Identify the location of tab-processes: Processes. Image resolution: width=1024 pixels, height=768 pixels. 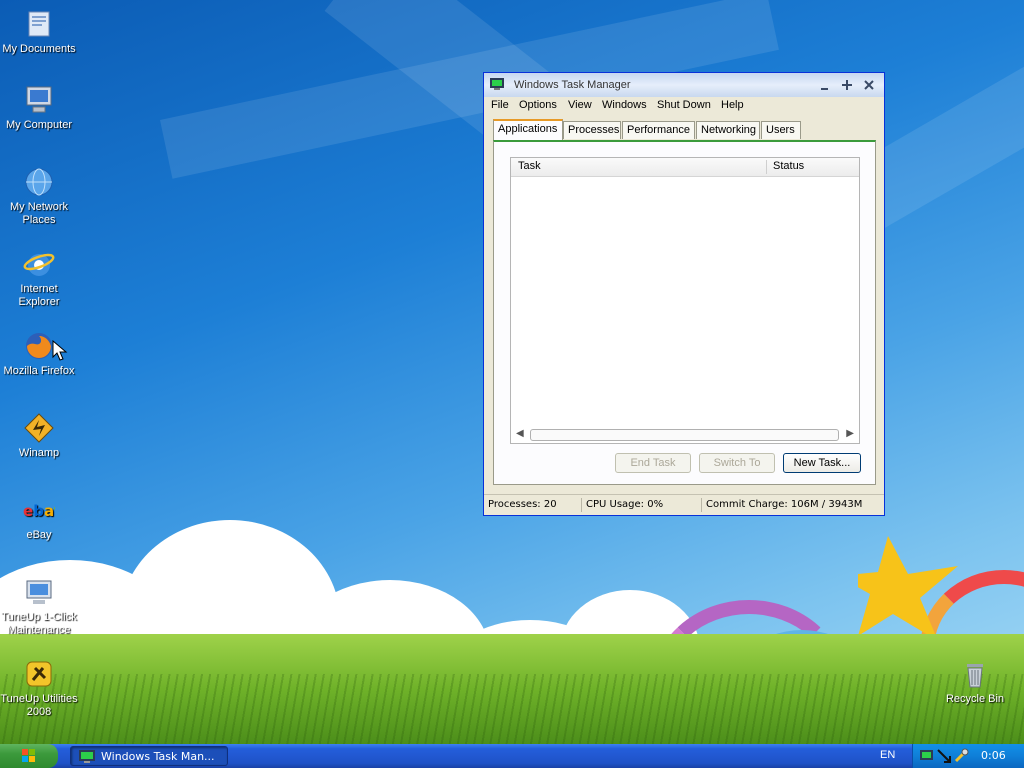
(592, 130).